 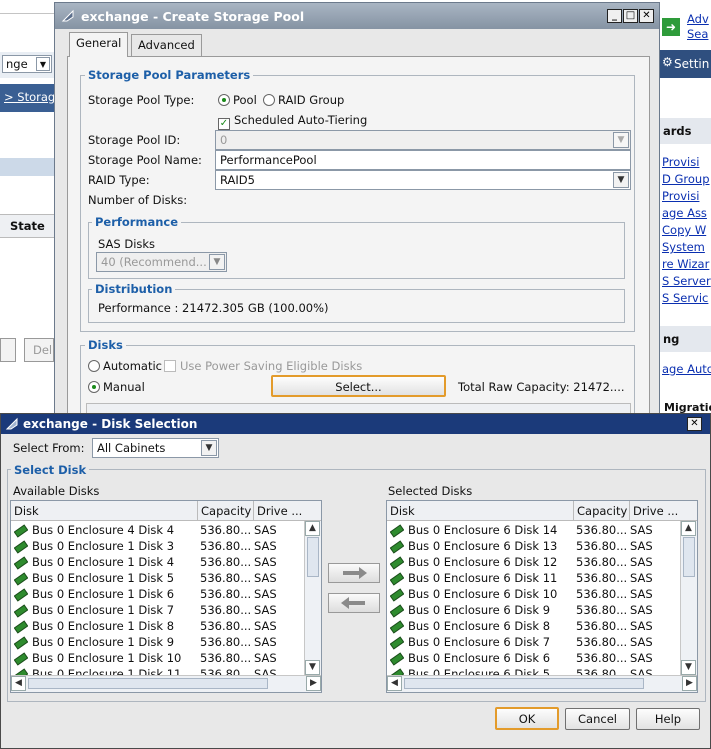 What do you see at coordinates (534, 659) in the screenshot?
I see `table-row: Bus 0 Enclosure 6 Disk 6 536.80... SAS` at bounding box center [534, 659].